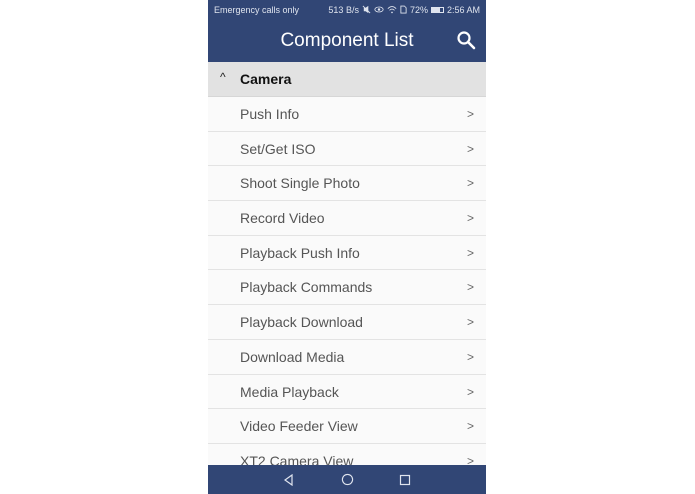  Describe the element at coordinates (278, 148) in the screenshot. I see `list-item-label: Set/Get ISO` at that location.